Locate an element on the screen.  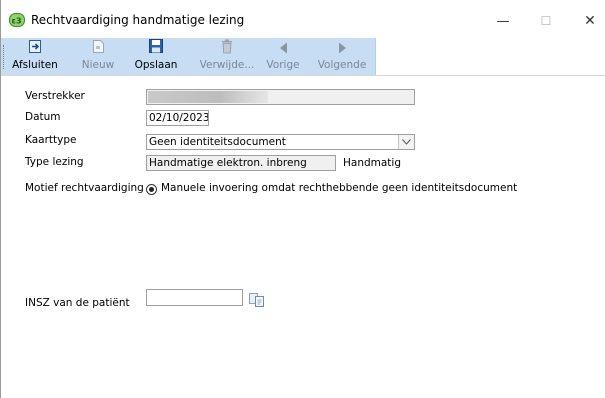
exit-icon is located at coordinates (35, 48).